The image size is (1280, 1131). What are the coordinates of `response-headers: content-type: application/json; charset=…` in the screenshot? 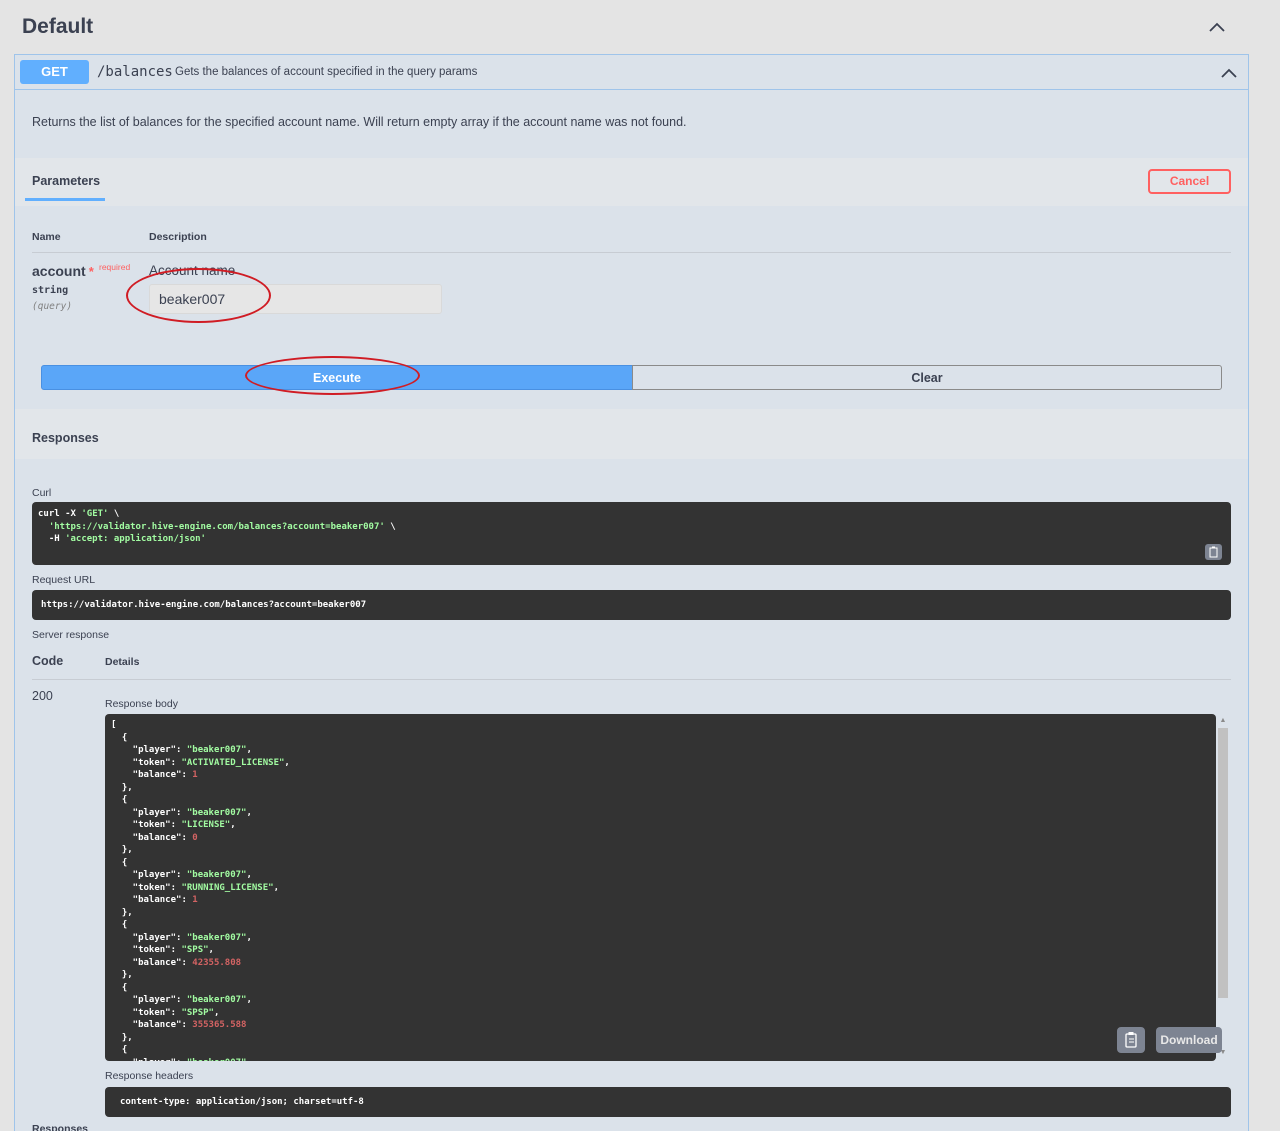 It's located at (668, 1102).